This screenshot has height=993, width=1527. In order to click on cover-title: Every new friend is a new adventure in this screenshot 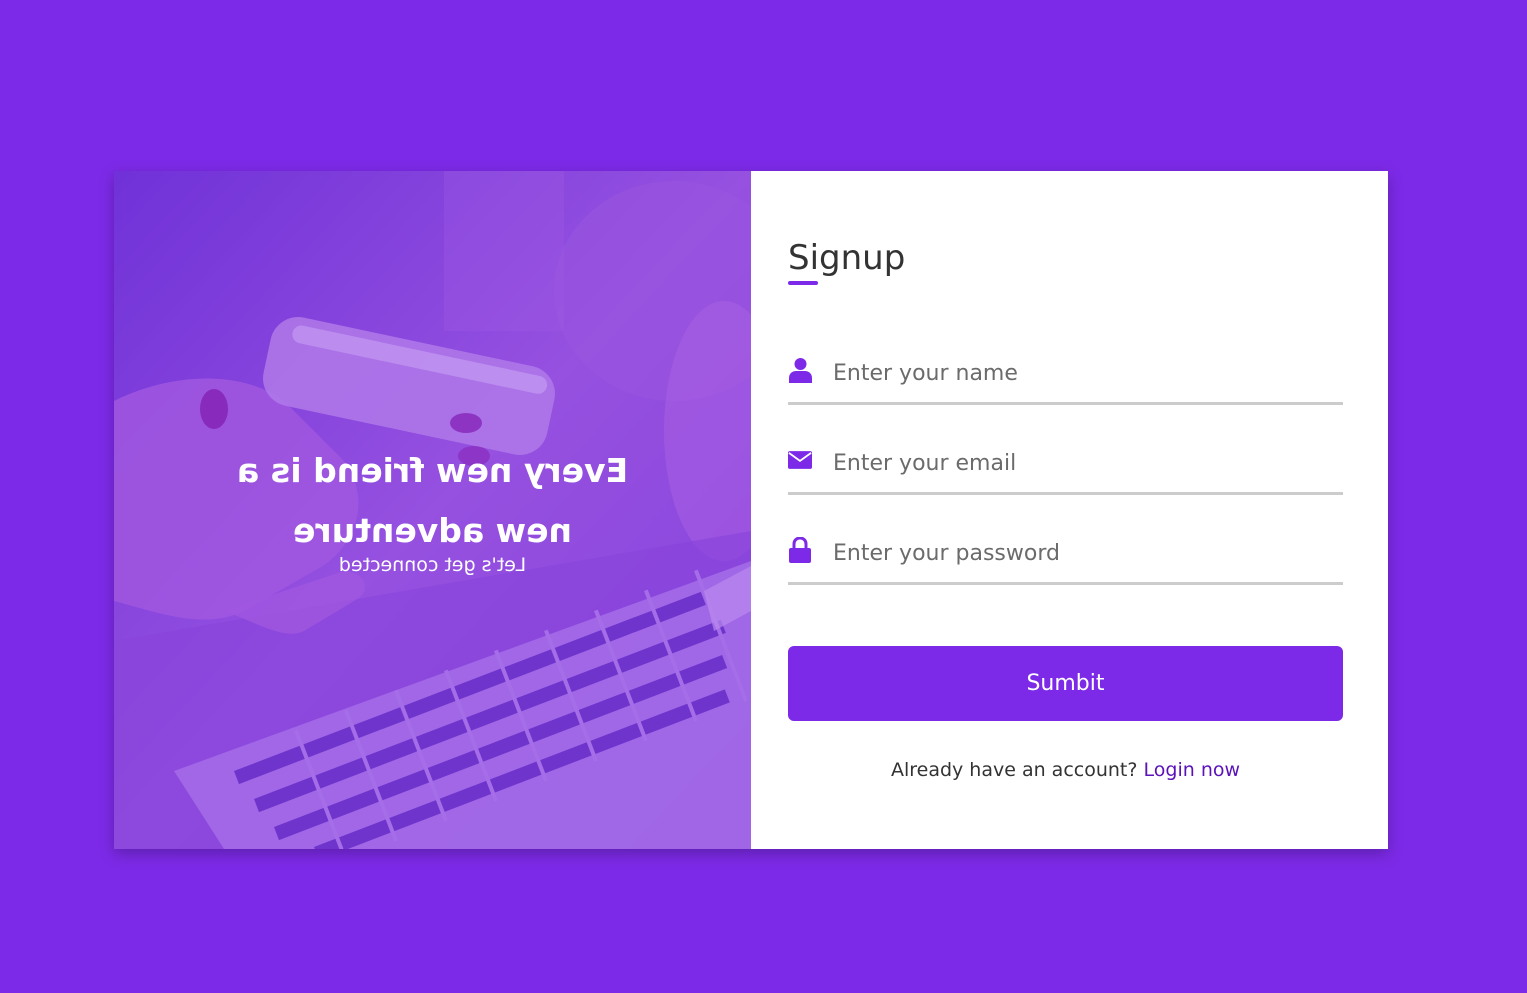, I will do `click(432, 500)`.